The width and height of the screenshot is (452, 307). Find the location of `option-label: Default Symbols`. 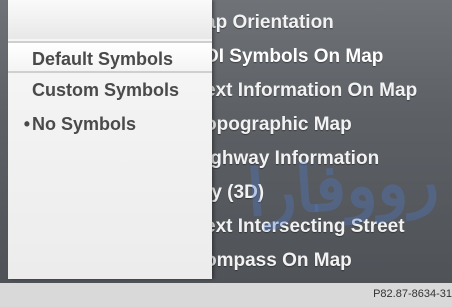

option-label: Default Symbols is located at coordinates (103, 59).